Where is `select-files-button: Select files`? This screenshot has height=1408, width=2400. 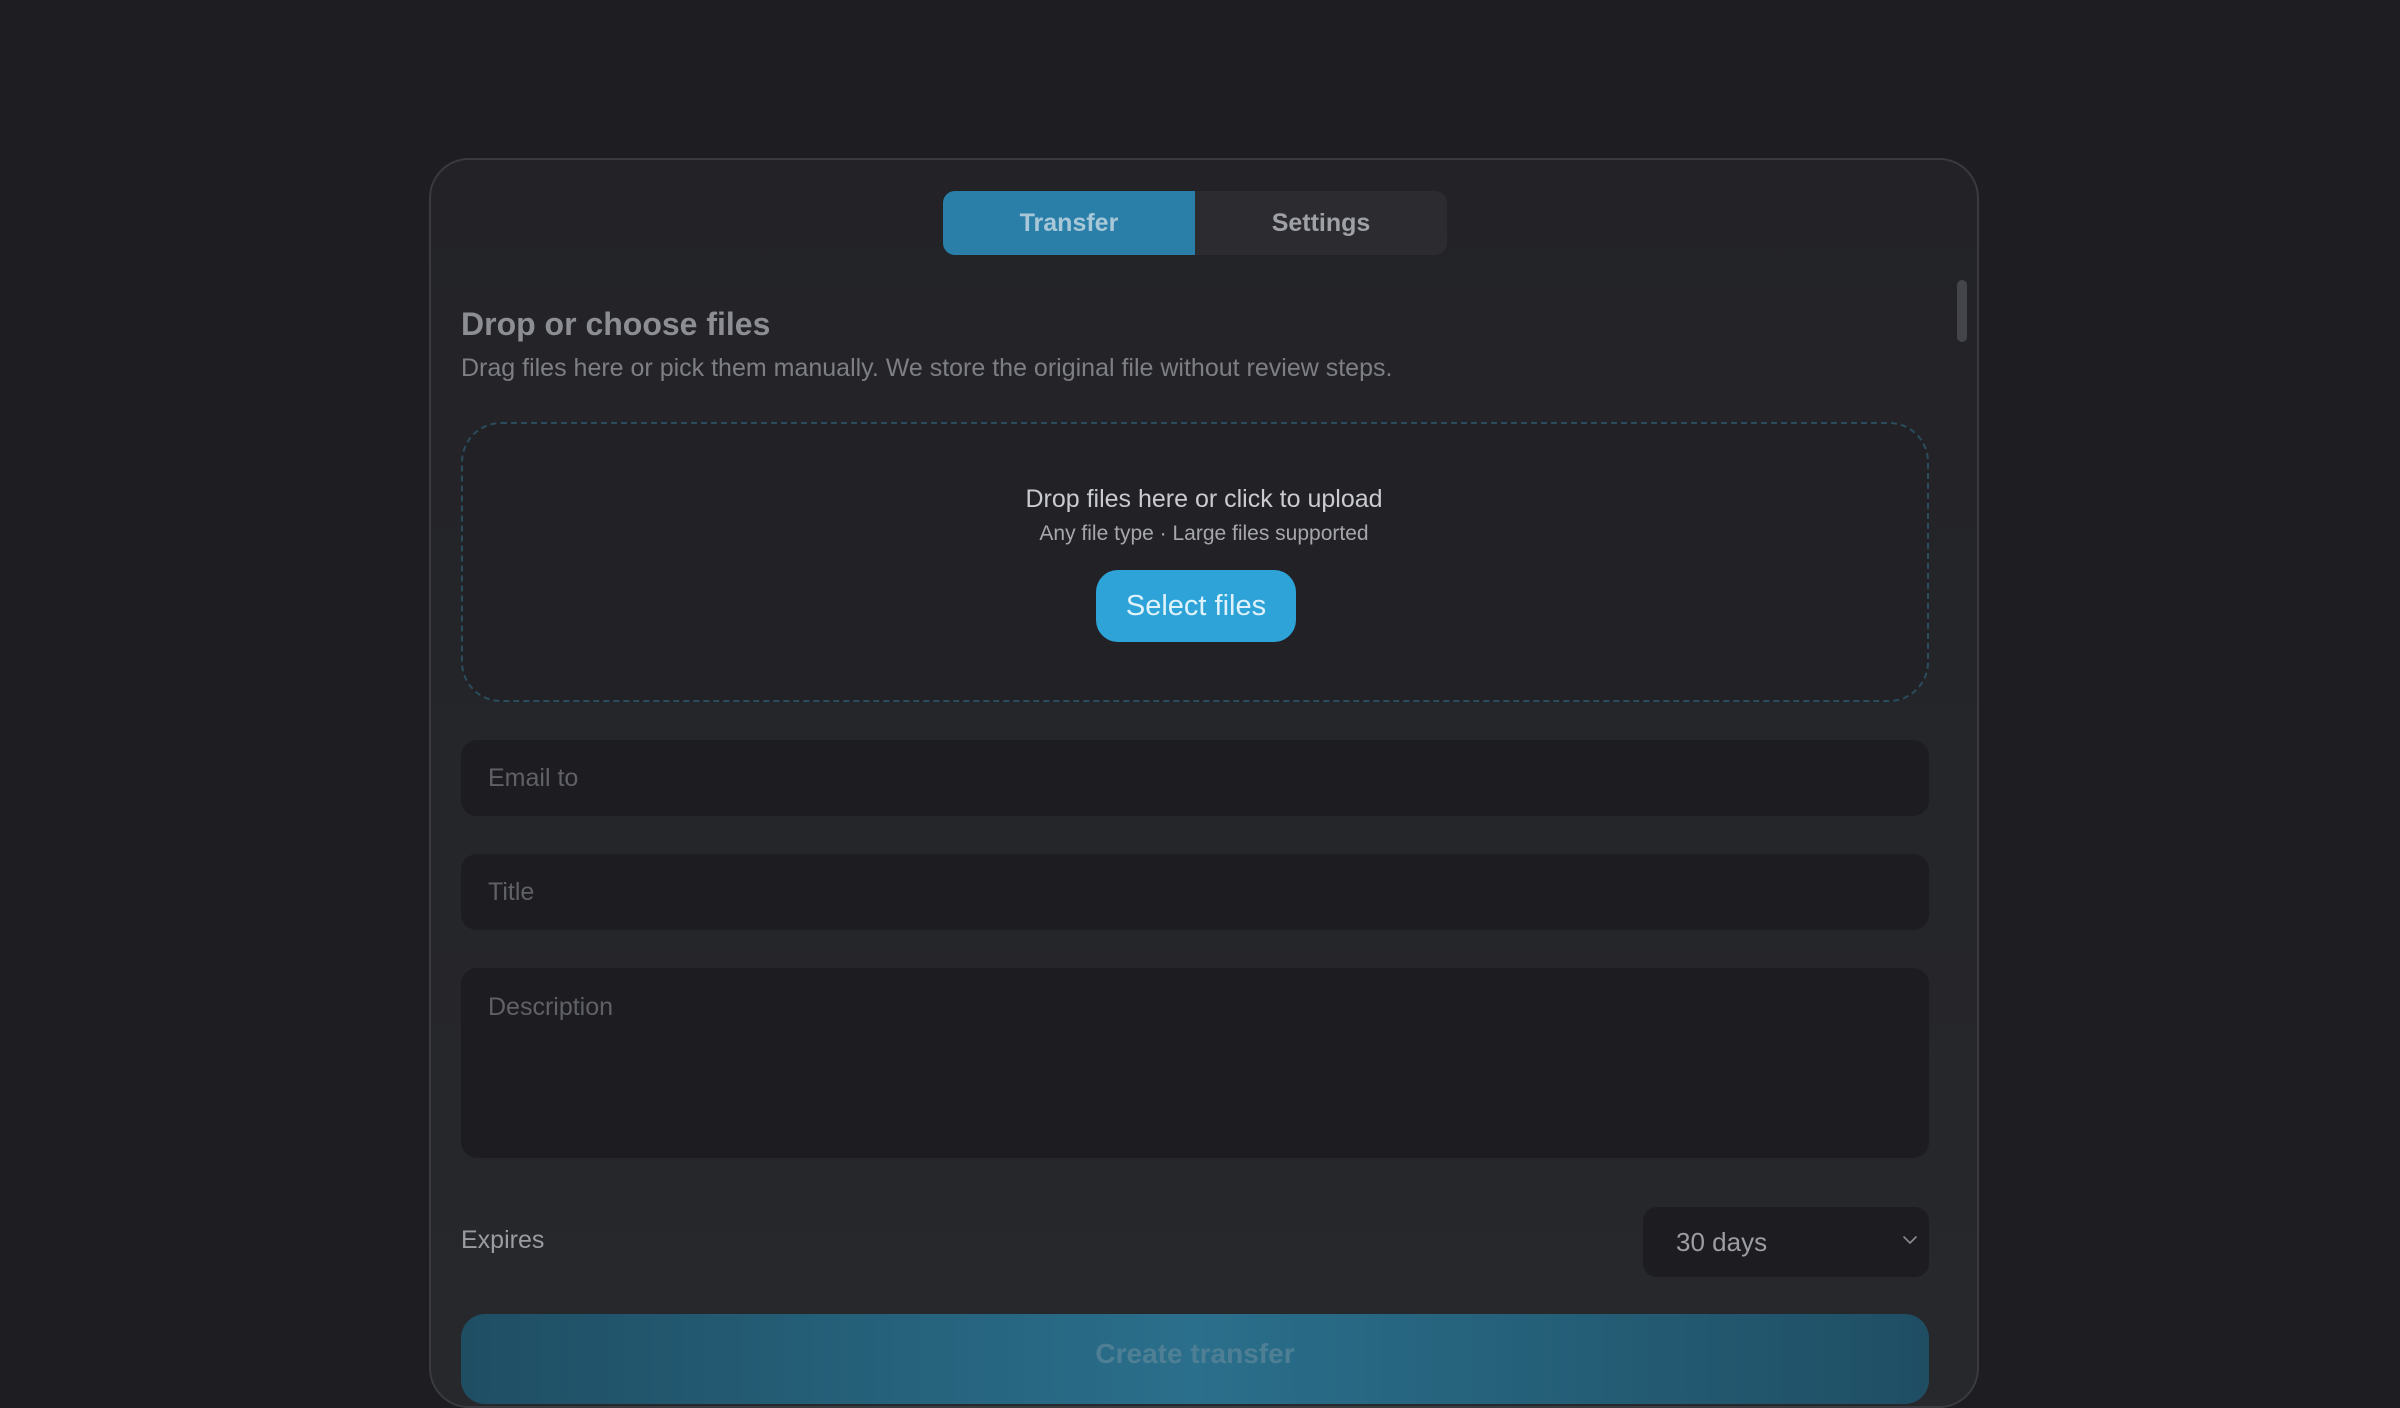 select-files-button: Select files is located at coordinates (1196, 606).